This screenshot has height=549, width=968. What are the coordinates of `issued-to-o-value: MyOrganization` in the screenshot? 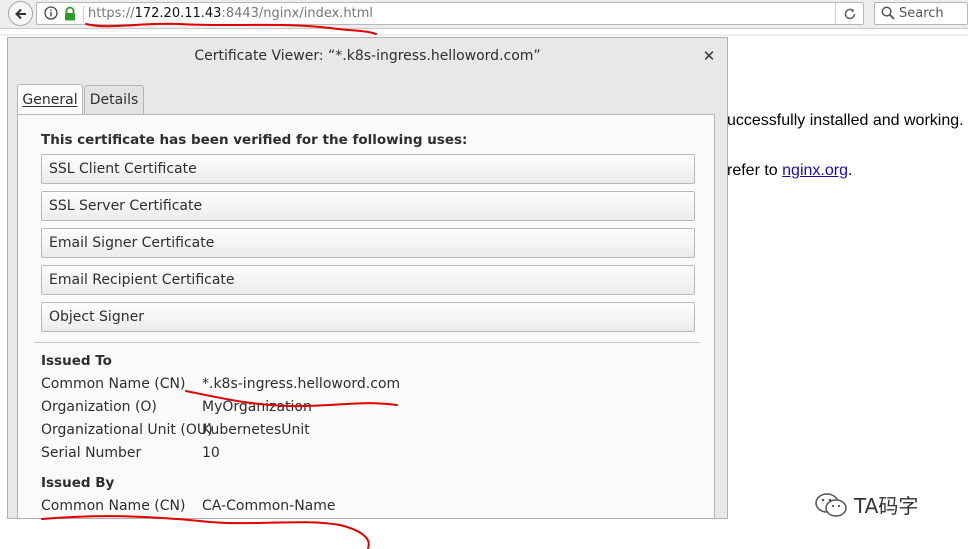 It's located at (257, 407).